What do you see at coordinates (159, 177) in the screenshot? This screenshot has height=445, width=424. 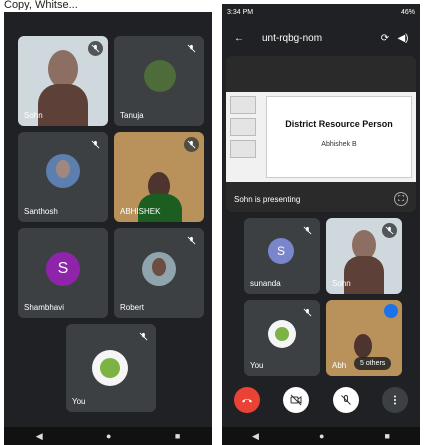 I see `participant-tile-abhishek: ABHISHEK` at bounding box center [159, 177].